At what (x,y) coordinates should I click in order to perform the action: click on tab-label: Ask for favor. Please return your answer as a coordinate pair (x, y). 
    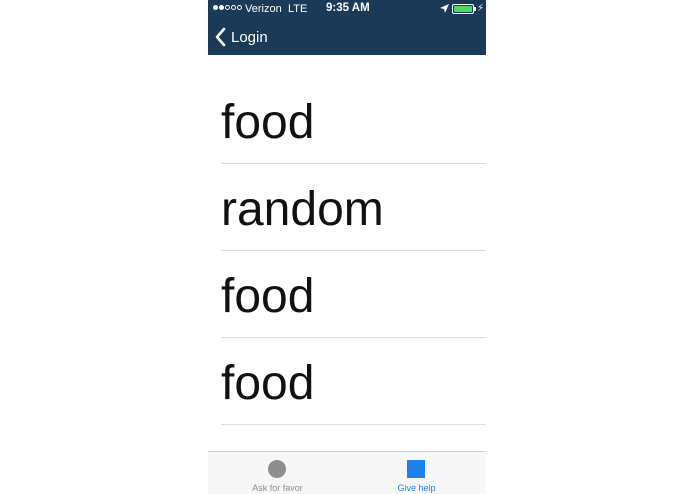
    Looking at the image, I should click on (277, 488).